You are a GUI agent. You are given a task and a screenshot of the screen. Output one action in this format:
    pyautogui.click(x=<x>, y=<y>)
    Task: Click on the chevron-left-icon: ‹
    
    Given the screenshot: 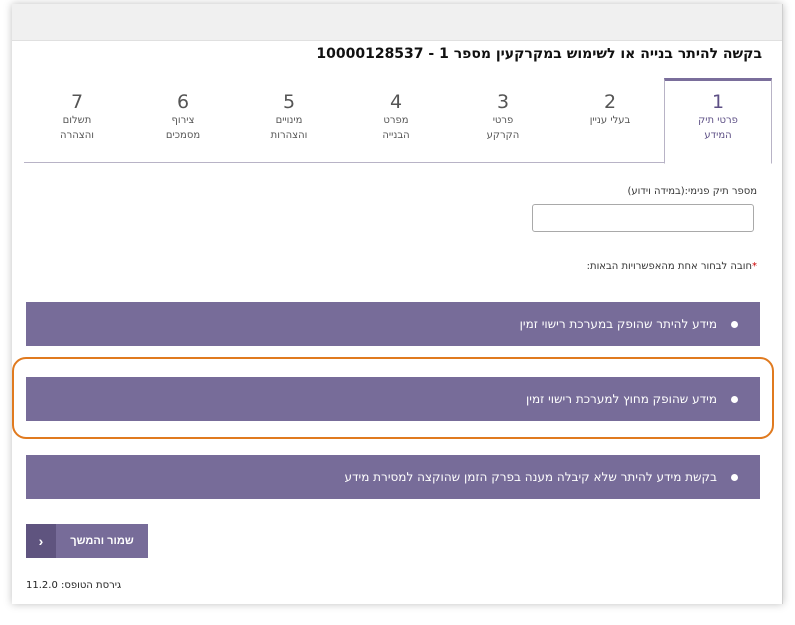 What is the action you would take?
    pyautogui.click(x=41, y=541)
    